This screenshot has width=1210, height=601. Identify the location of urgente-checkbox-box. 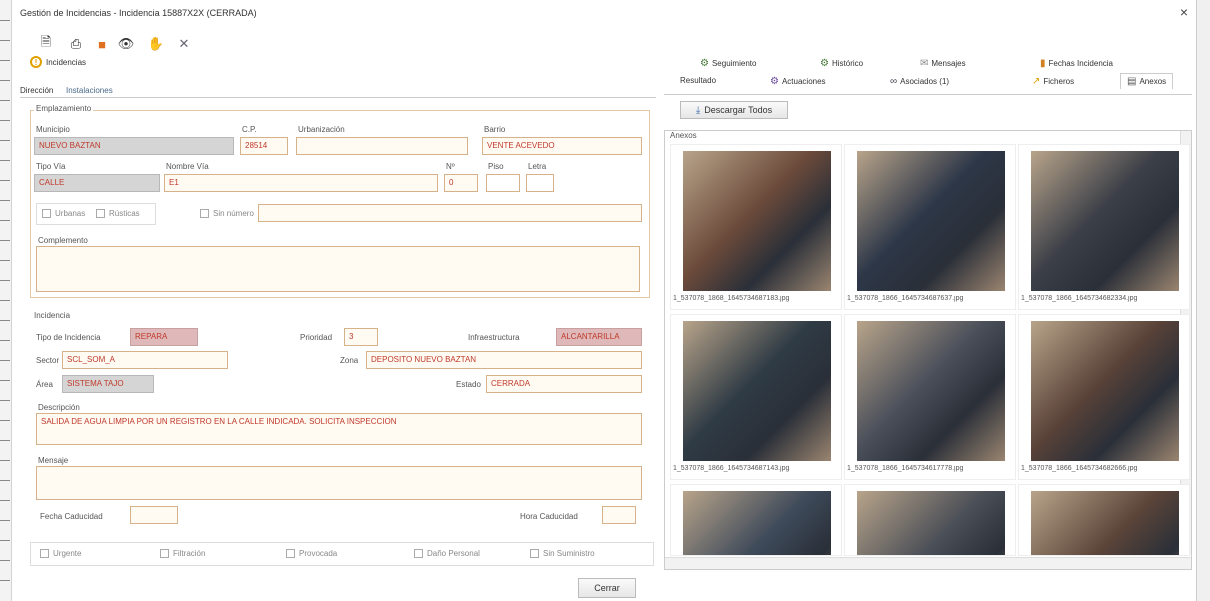
(44, 553).